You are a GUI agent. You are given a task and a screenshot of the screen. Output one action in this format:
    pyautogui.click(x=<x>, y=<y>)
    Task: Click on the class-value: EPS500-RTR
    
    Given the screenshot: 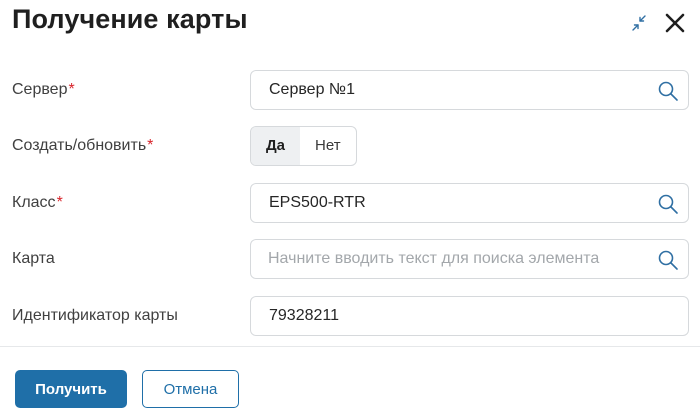 What is the action you would take?
    pyautogui.click(x=317, y=202)
    